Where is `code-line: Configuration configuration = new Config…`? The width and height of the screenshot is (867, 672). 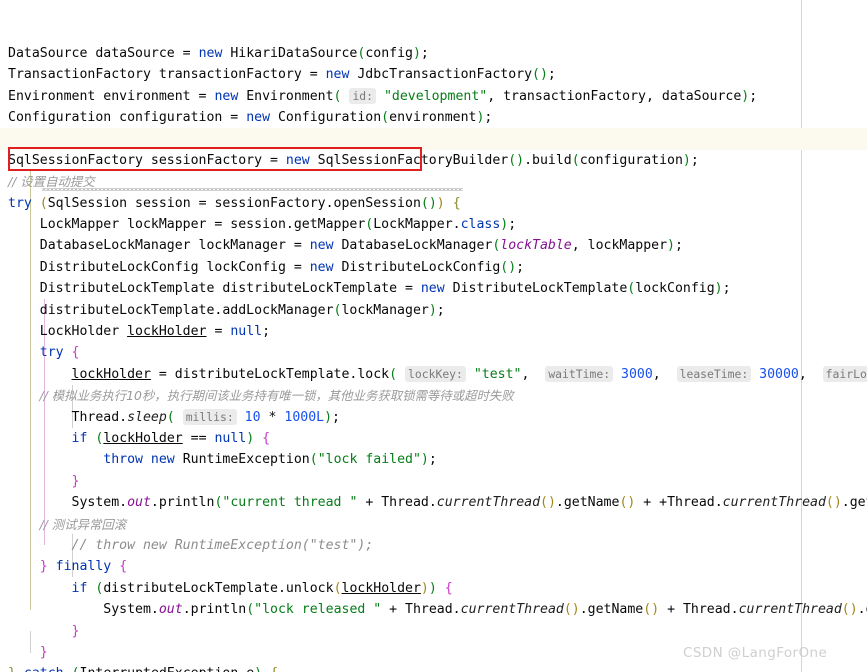 code-line: Configuration configuration = new Config… is located at coordinates (433, 94).